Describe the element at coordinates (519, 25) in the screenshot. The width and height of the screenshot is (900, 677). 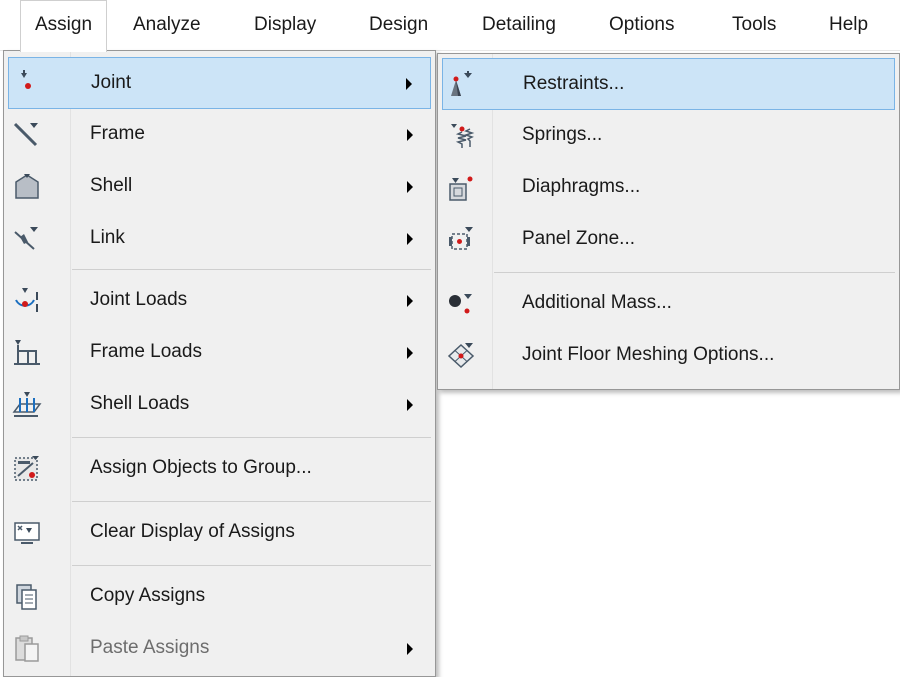
I see `menu-detailing: Detailing` at that location.